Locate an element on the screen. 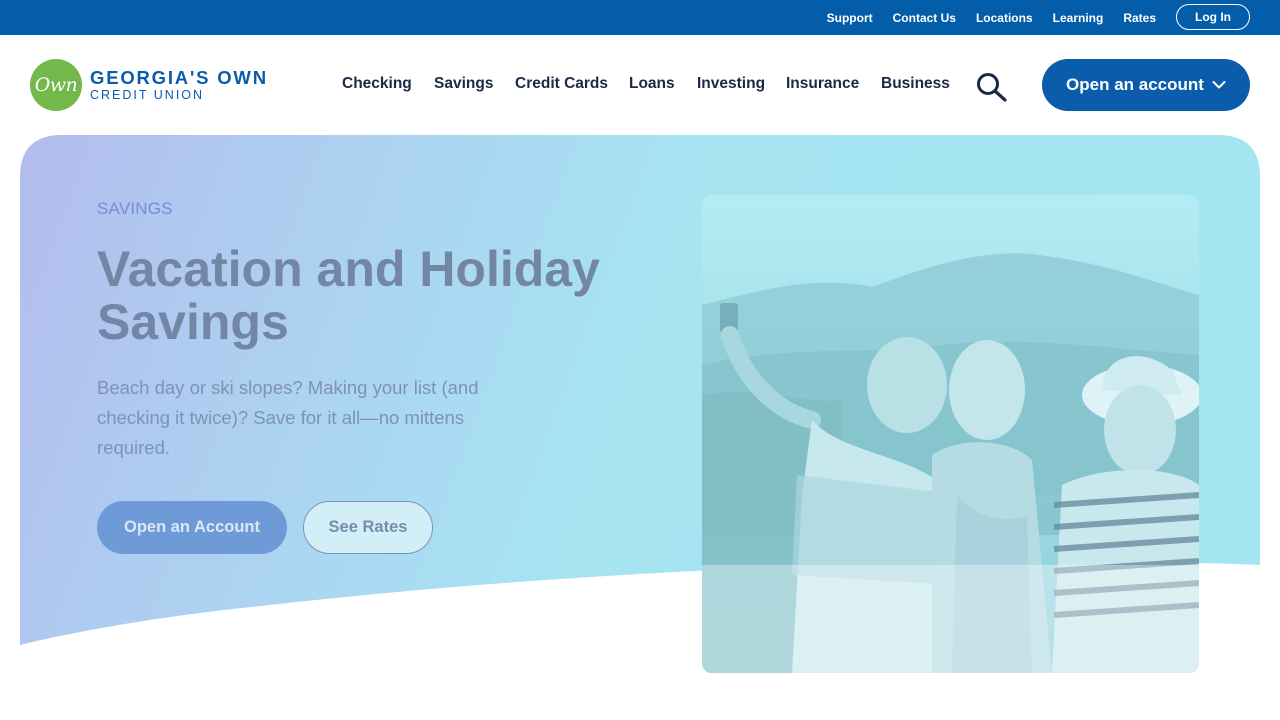 Image resolution: width=1280 pixels, height=720 pixels. hero-open-account-button: Open an Account is located at coordinates (192, 527).